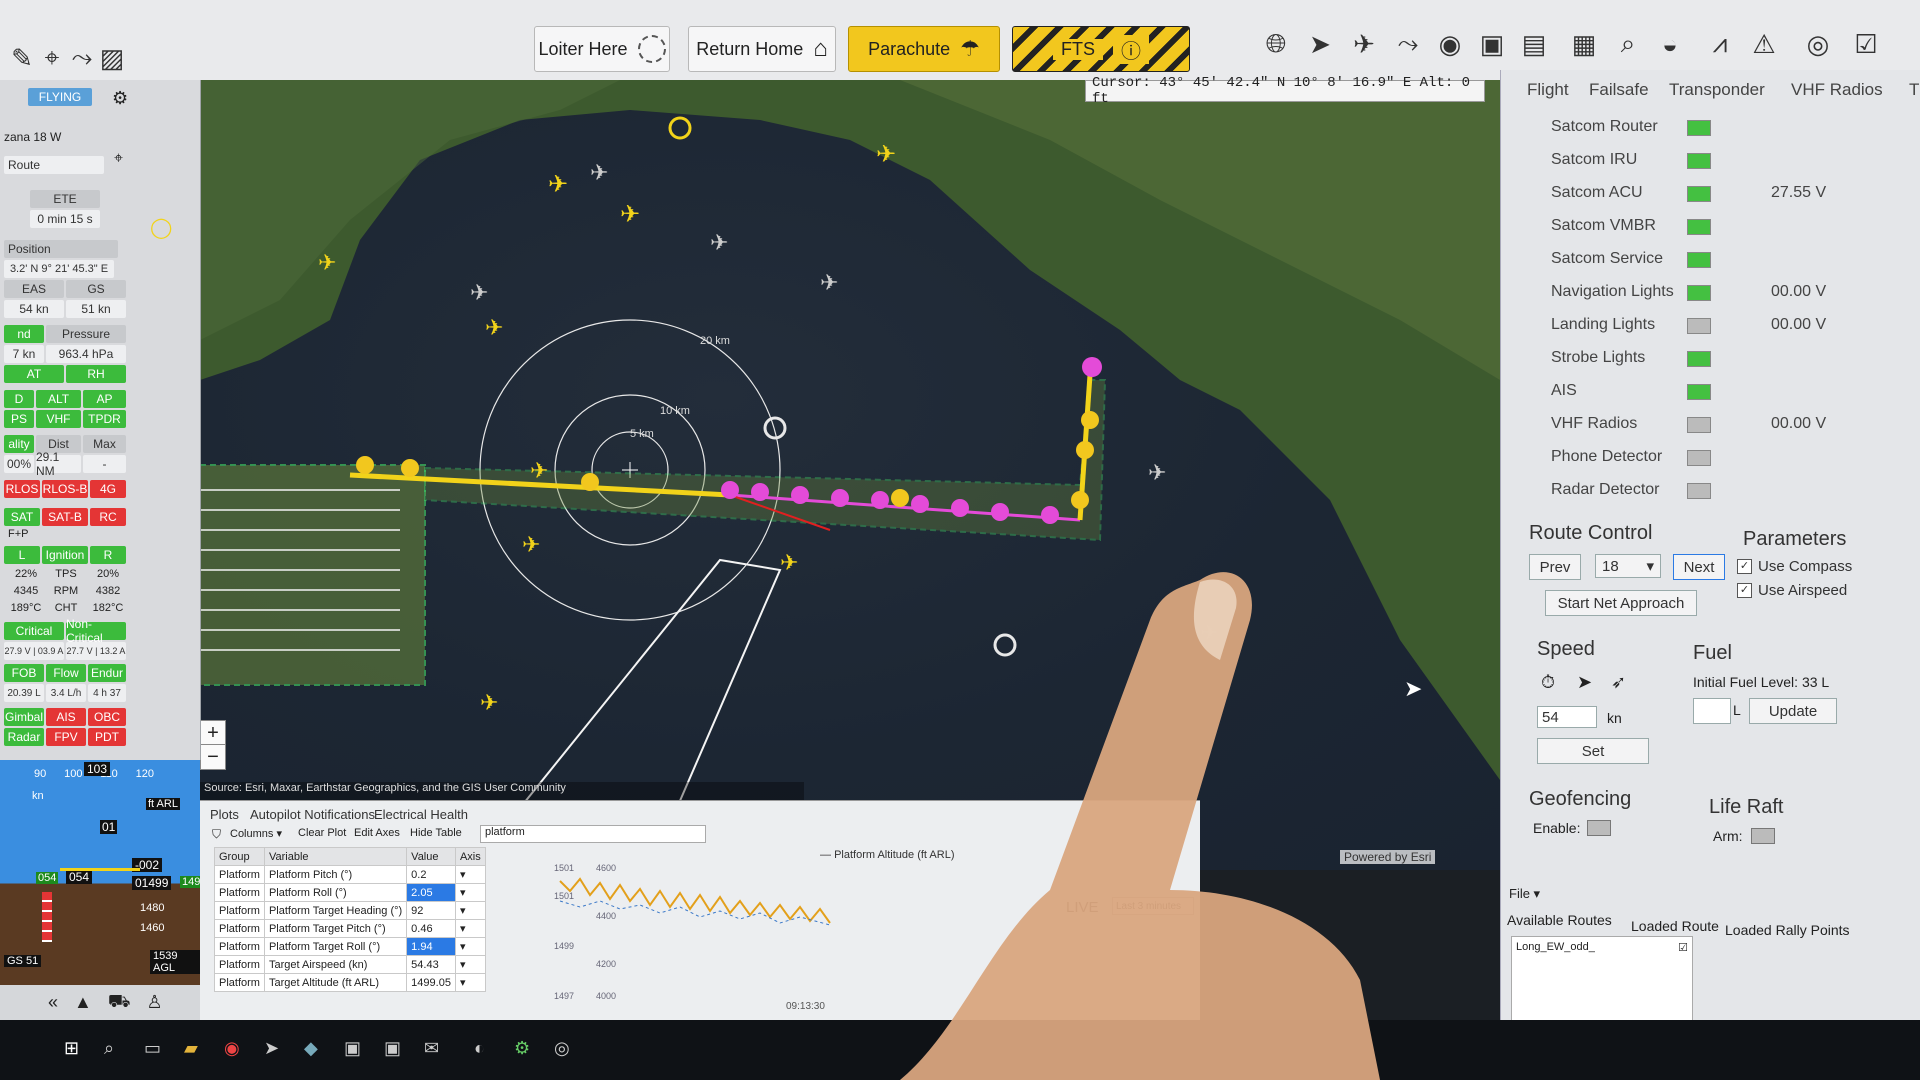 The image size is (1920, 1080). What do you see at coordinates (1276, 44) in the screenshot?
I see `globe-icon: 🌐︎` at bounding box center [1276, 44].